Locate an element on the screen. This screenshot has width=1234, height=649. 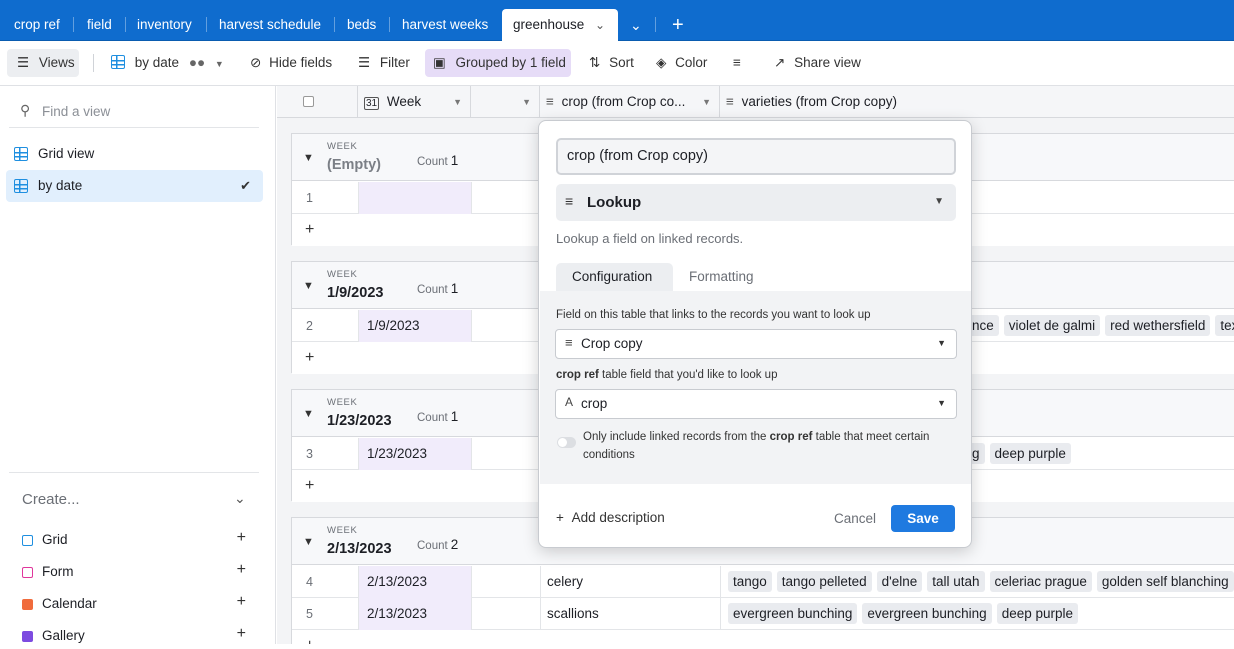
create-gallery-view: Gallery + is located at coordinates (137, 637).